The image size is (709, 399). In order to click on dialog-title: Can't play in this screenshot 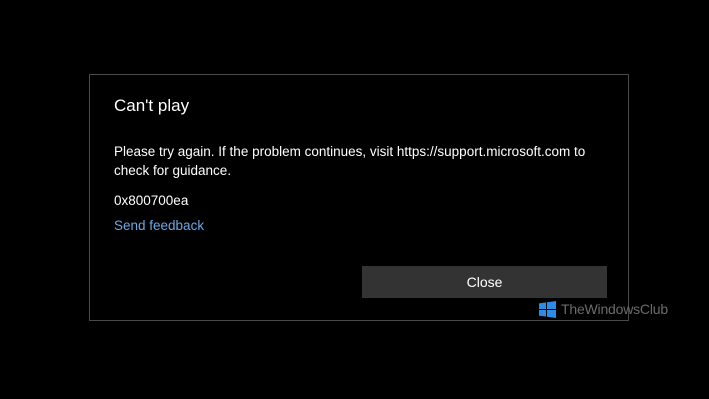, I will do `click(152, 105)`.